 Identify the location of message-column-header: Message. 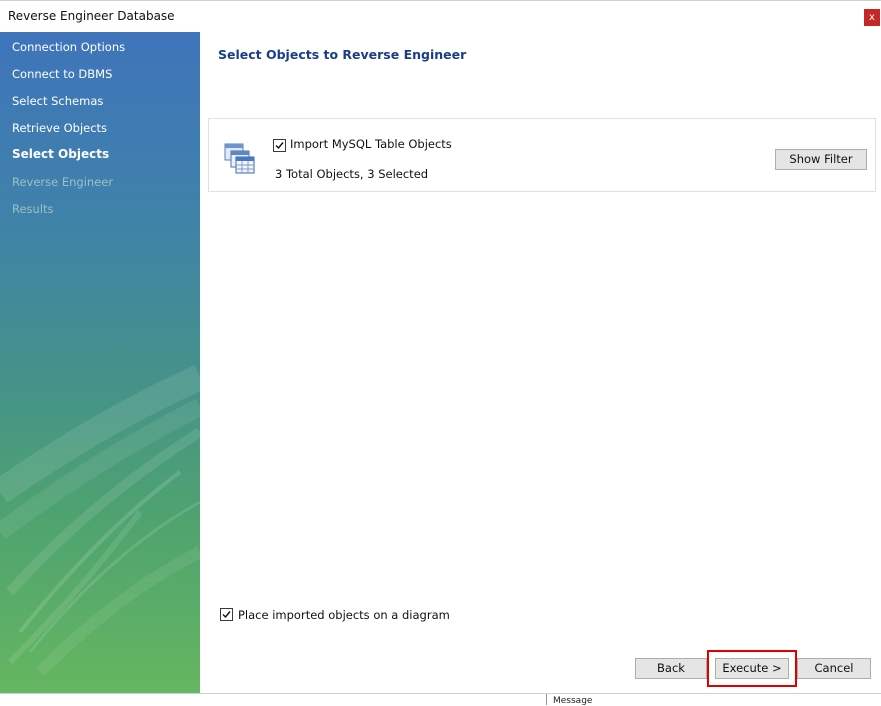
(573, 701).